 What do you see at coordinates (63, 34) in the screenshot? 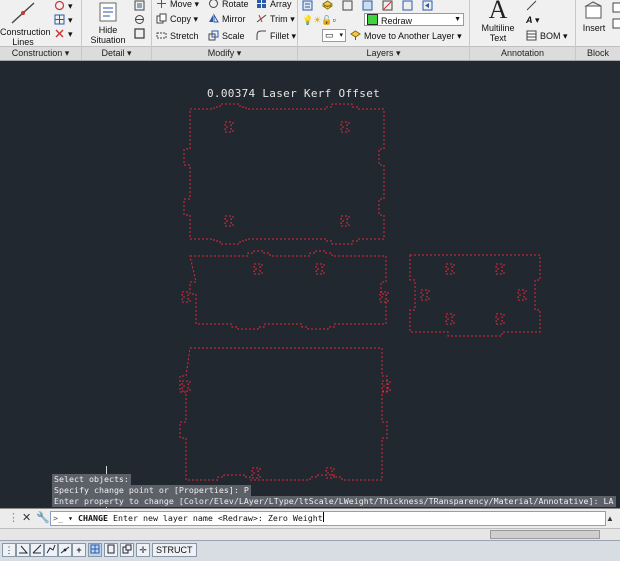
I see `point-tool-button: ▾` at bounding box center [63, 34].